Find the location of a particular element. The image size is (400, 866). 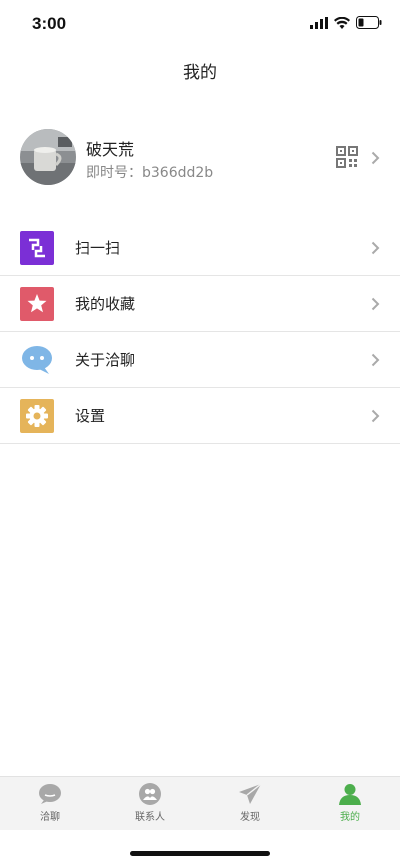

chat-icon is located at coordinates (50, 794).